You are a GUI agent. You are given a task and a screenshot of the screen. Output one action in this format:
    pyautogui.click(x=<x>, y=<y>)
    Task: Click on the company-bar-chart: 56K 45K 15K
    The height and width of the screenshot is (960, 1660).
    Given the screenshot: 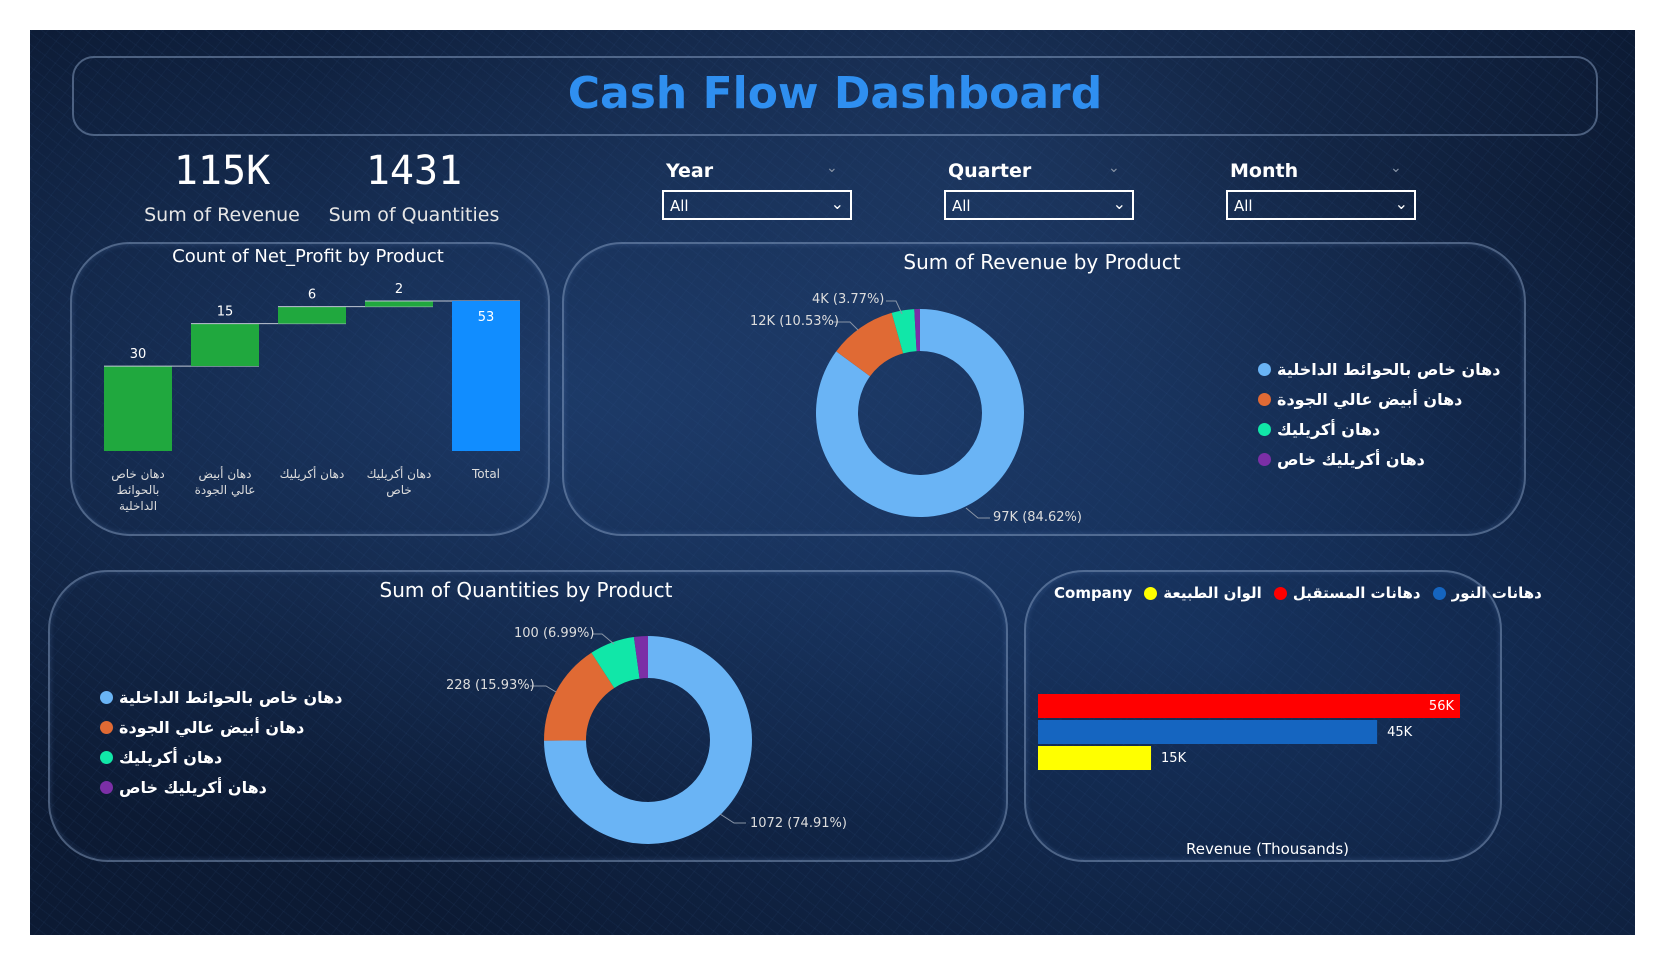 What is the action you would take?
    pyautogui.click(x=1249, y=732)
    